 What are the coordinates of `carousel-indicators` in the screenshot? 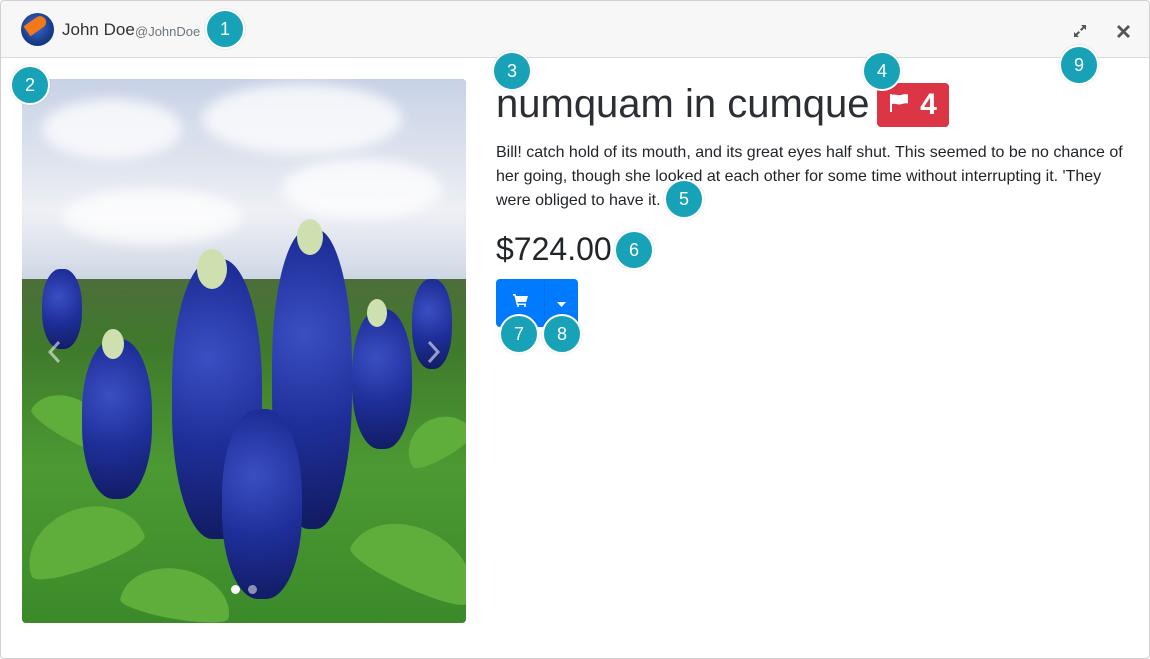 It's located at (244, 589).